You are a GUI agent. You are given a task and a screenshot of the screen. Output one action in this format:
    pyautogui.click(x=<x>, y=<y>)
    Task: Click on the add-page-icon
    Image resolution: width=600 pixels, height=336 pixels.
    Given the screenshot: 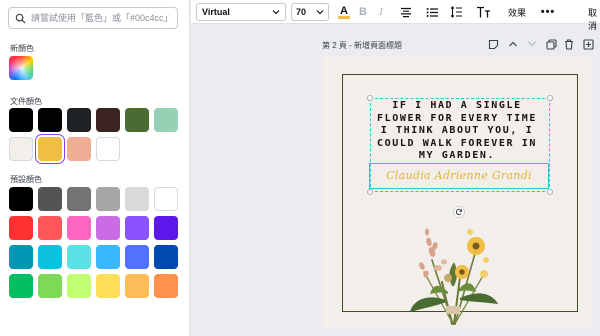 What is the action you would take?
    pyautogui.click(x=588, y=44)
    